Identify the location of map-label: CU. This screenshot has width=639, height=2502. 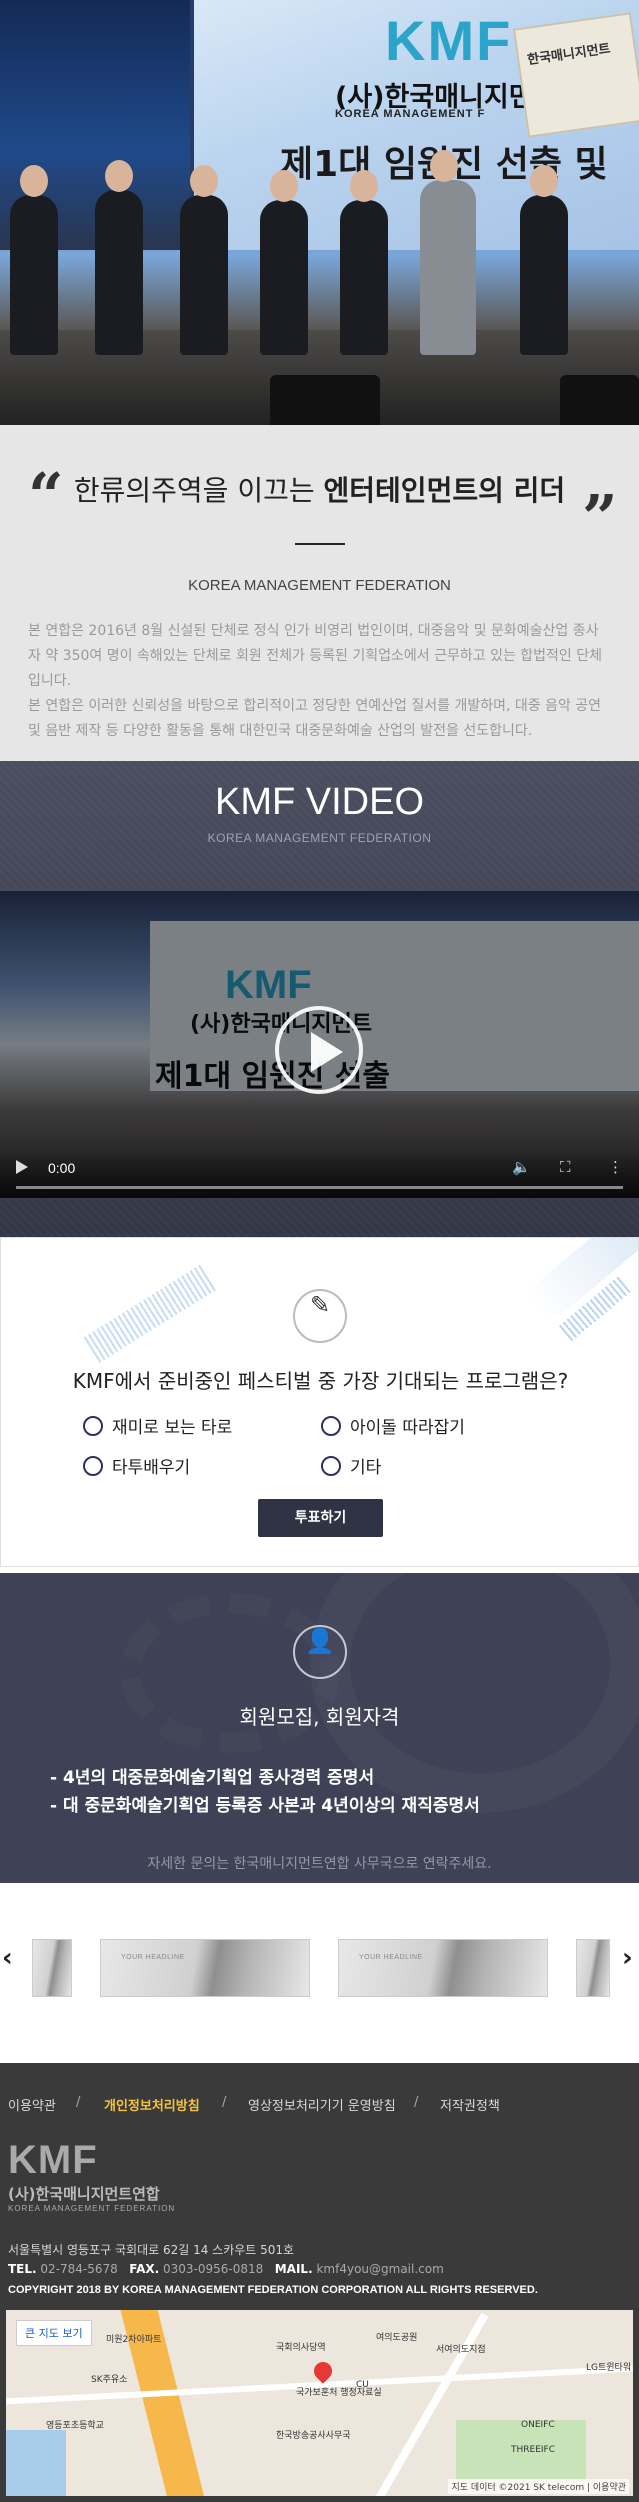
(362, 2385).